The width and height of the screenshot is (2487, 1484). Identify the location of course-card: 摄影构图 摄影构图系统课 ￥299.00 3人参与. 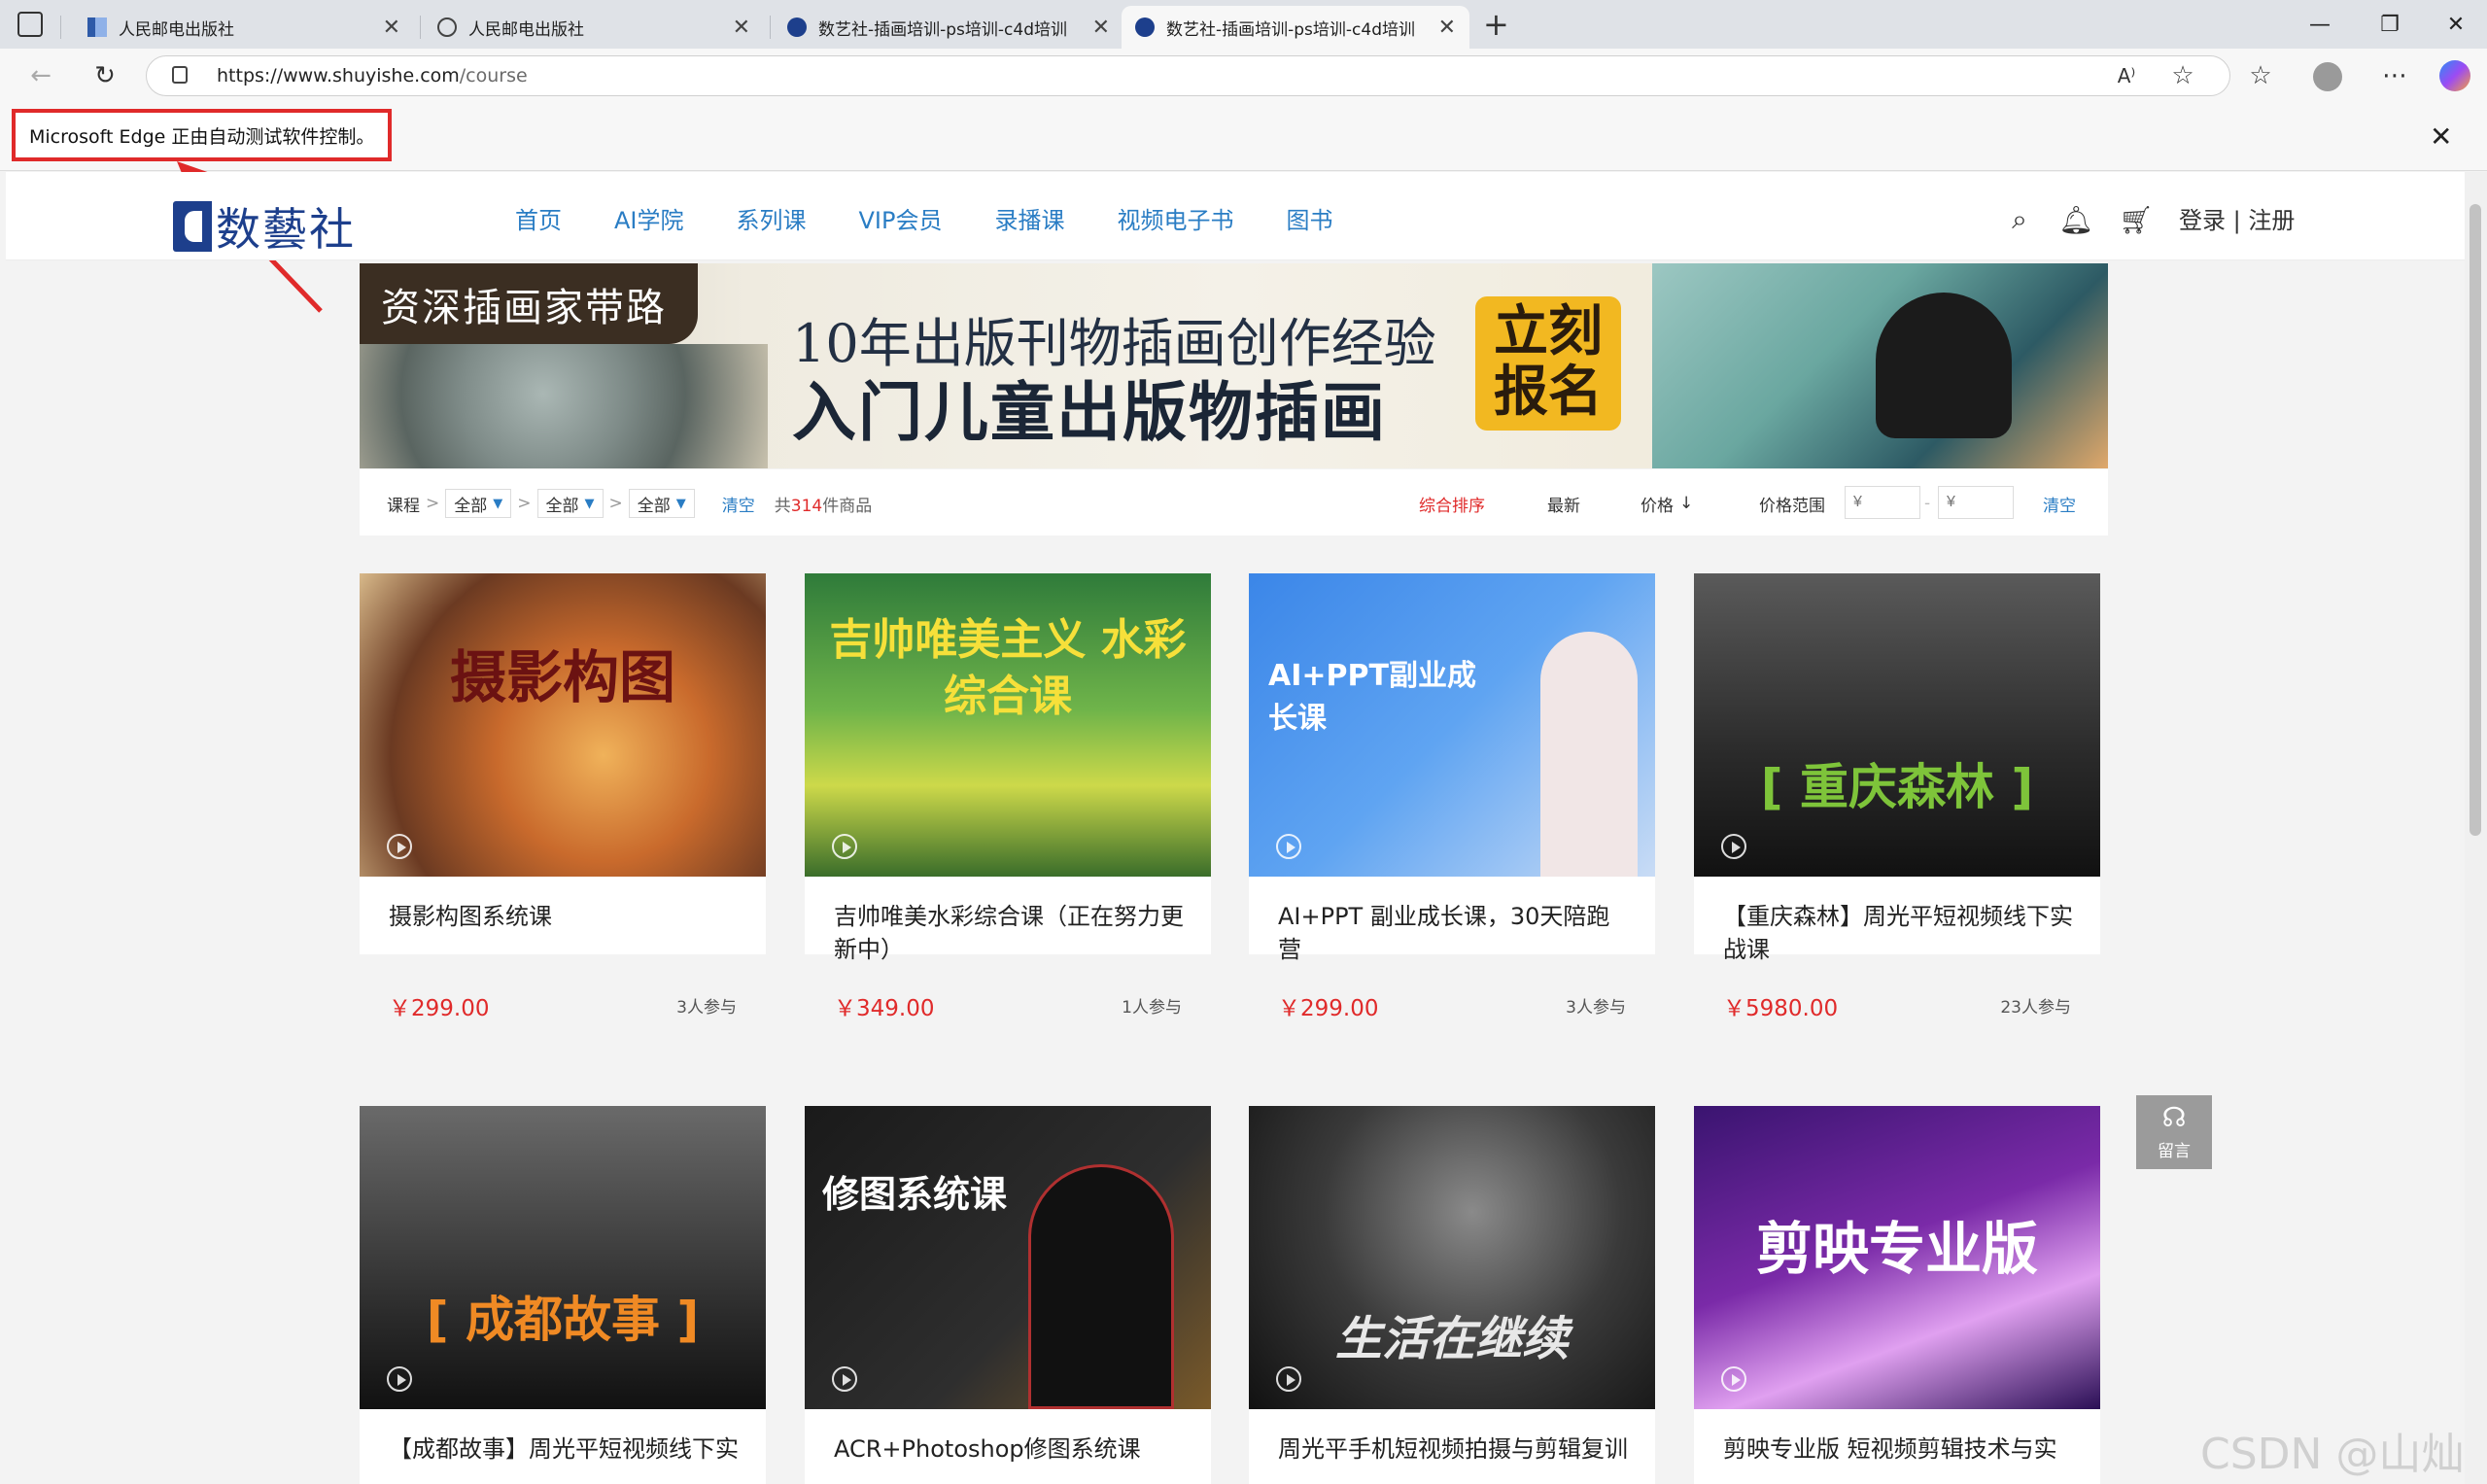
(563, 797).